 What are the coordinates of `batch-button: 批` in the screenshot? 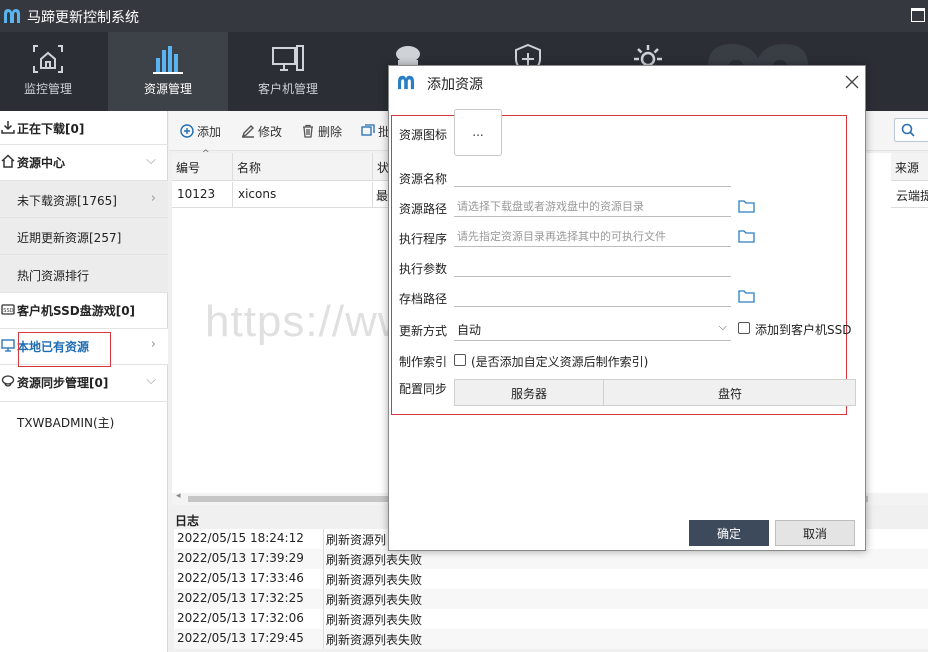 It's located at (375, 132).